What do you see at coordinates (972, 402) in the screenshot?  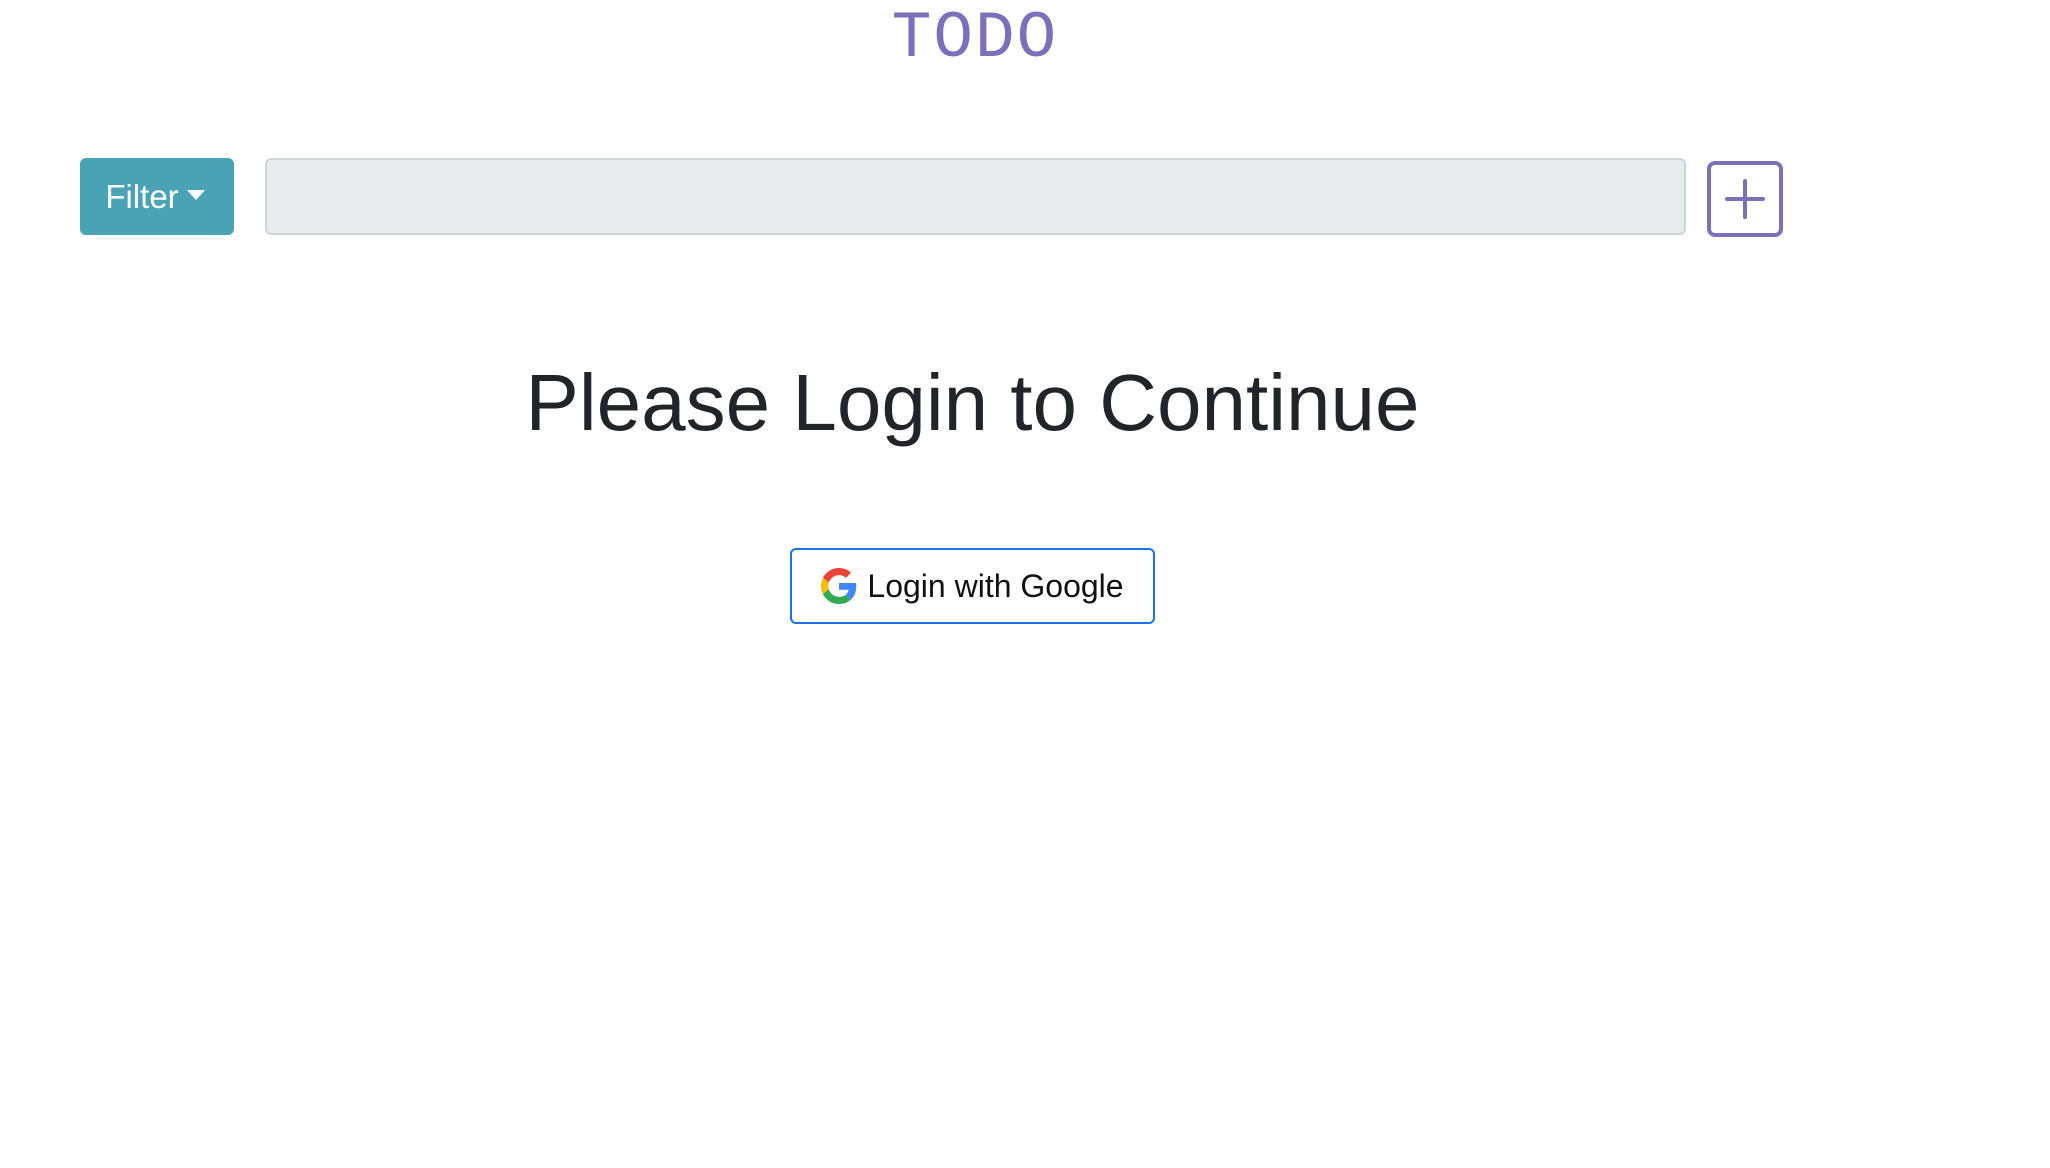 I see `login-prompt-heading: Please Login to Continue` at bounding box center [972, 402].